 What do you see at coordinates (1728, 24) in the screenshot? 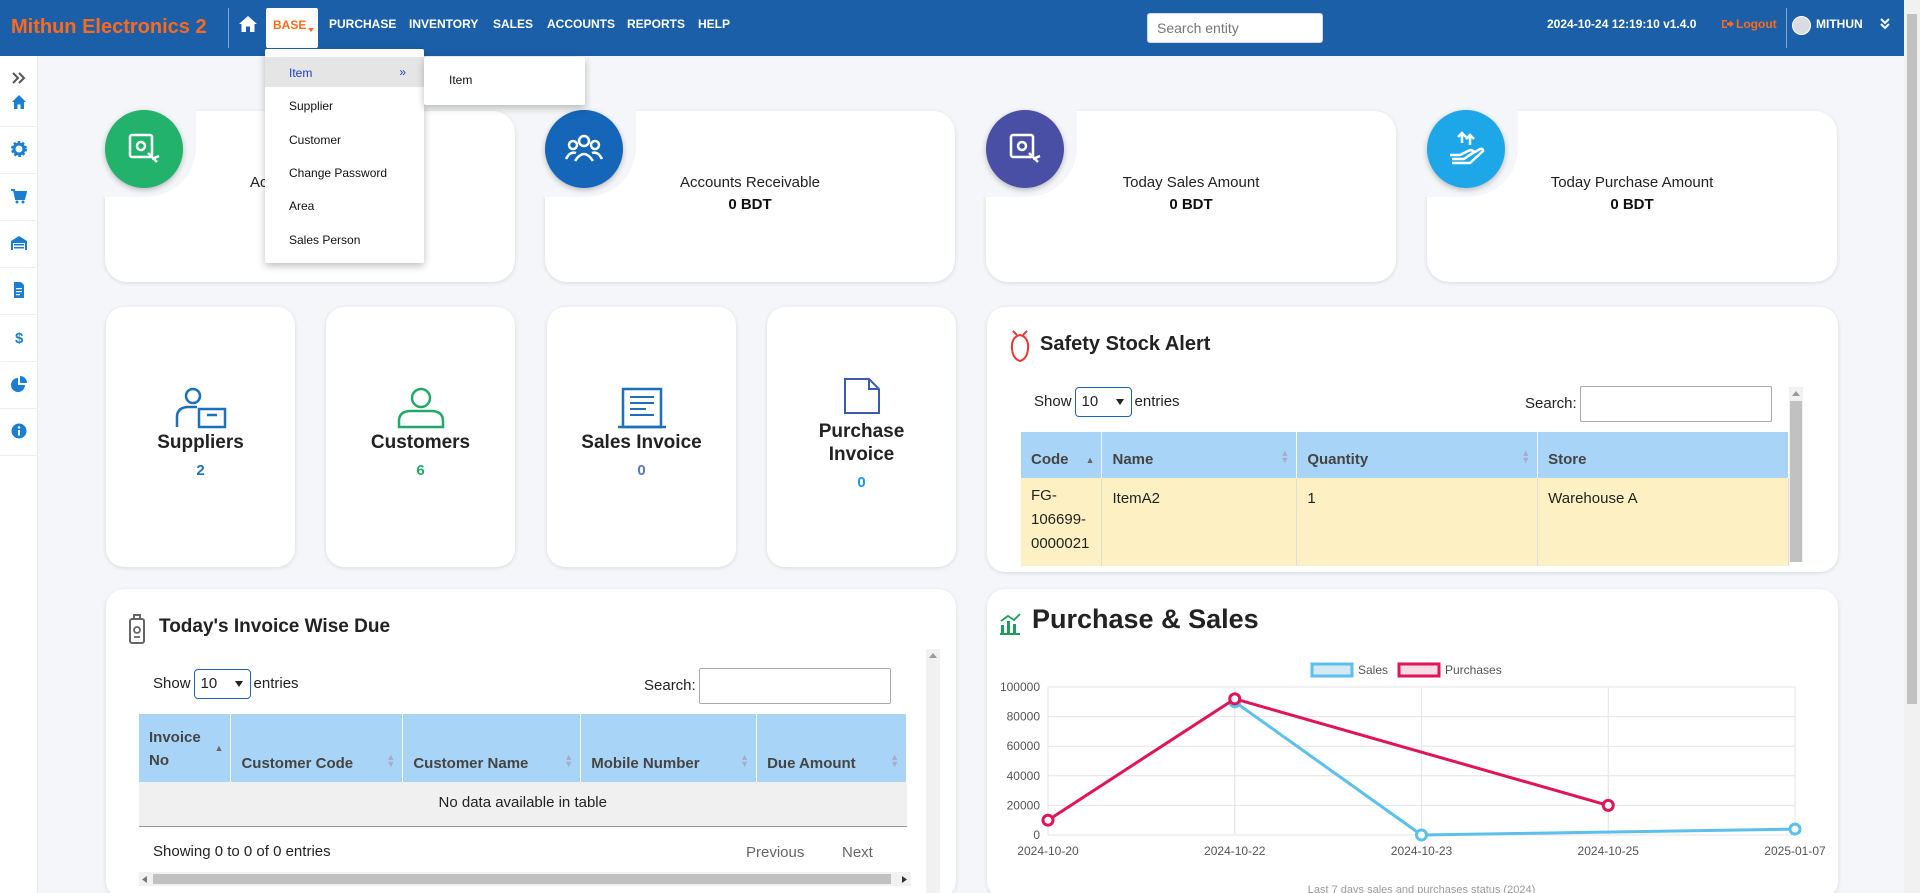
I see `logout-icon` at bounding box center [1728, 24].